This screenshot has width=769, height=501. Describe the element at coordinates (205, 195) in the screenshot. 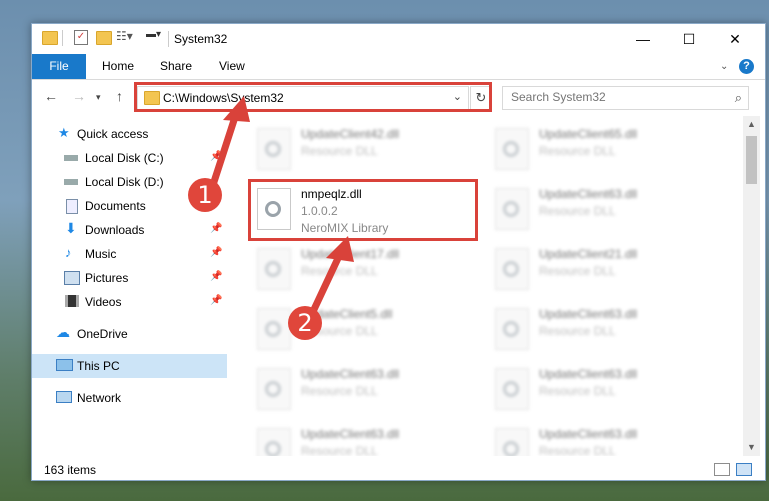

I see `step-1-badge: 1` at that location.